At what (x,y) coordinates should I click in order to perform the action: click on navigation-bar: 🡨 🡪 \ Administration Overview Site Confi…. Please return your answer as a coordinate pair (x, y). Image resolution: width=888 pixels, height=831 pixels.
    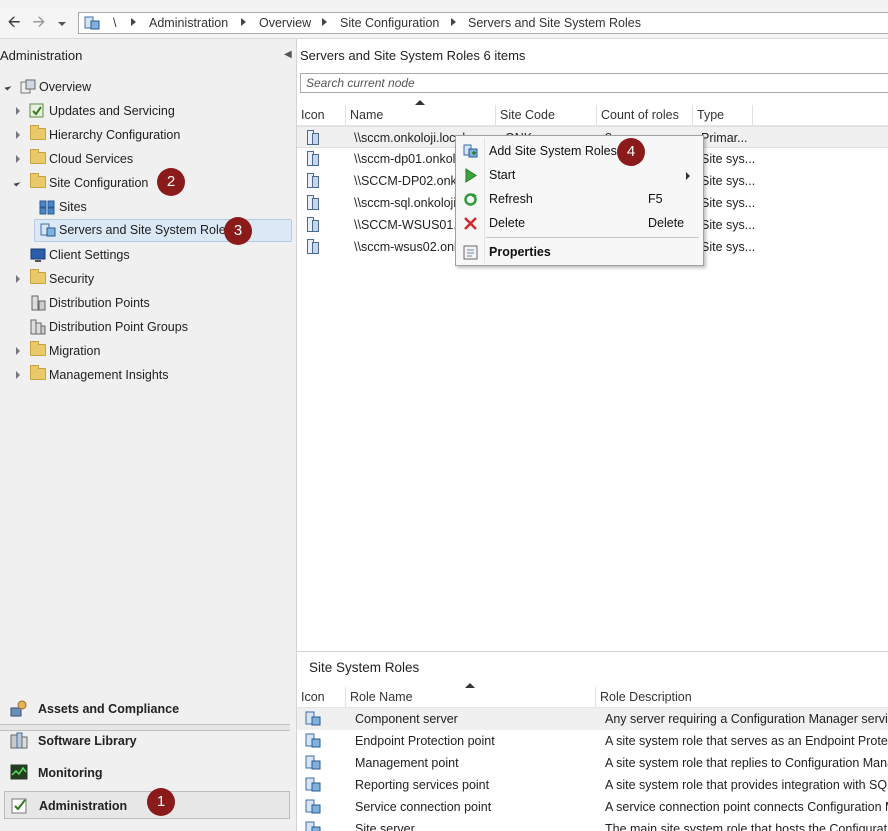
    Looking at the image, I should click on (444, 23).